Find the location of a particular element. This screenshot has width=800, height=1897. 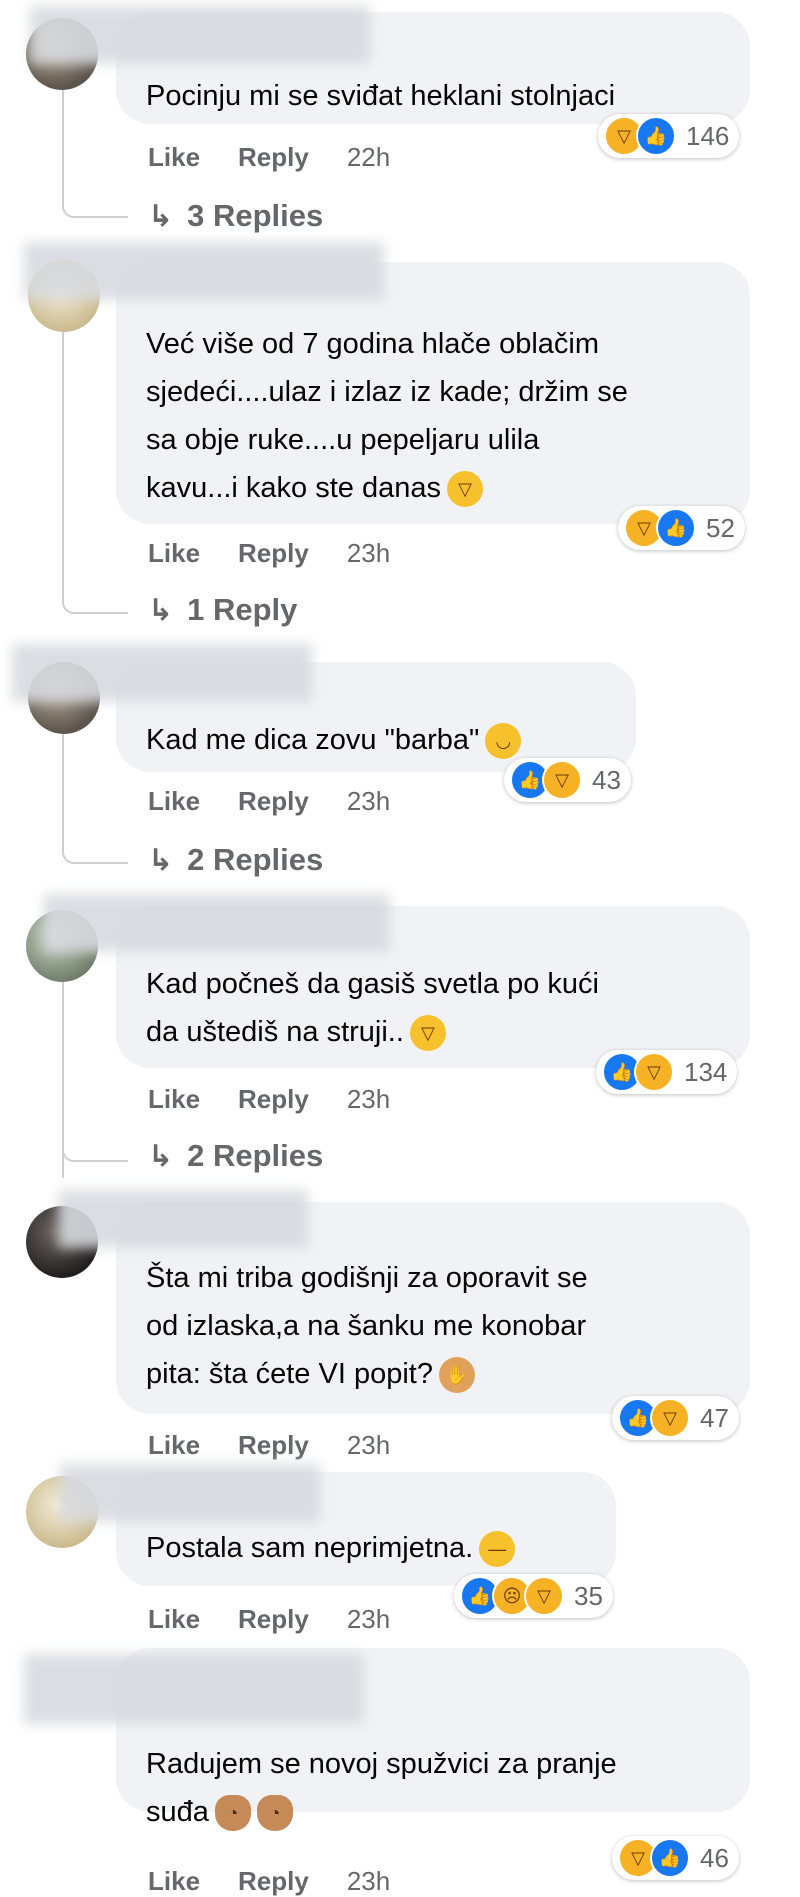

reaction-summary: ▽ 👍 52 is located at coordinates (681, 528).